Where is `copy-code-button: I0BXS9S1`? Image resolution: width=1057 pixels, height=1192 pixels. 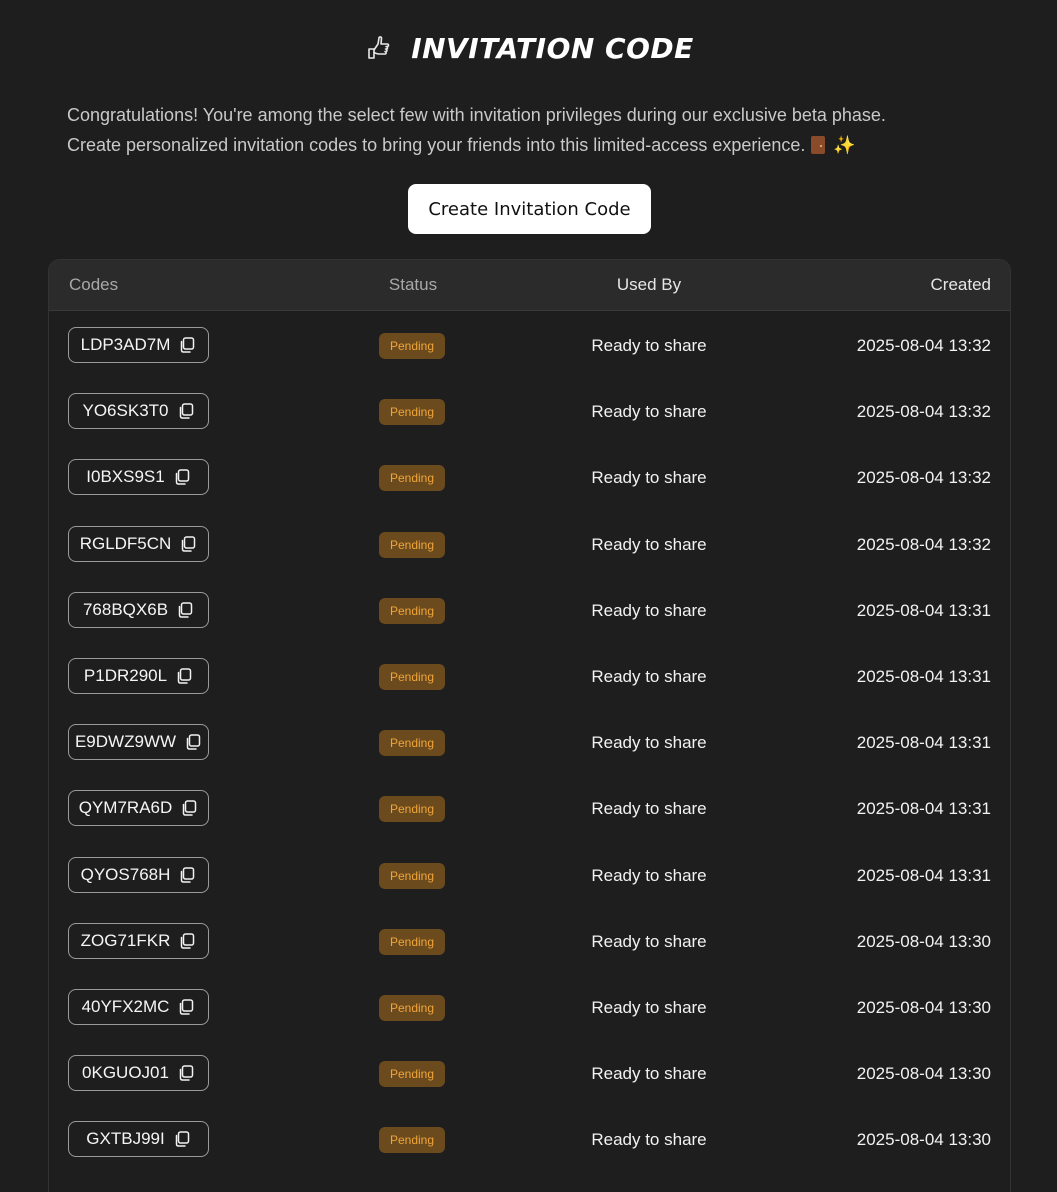 copy-code-button: I0BXS9S1 is located at coordinates (138, 477).